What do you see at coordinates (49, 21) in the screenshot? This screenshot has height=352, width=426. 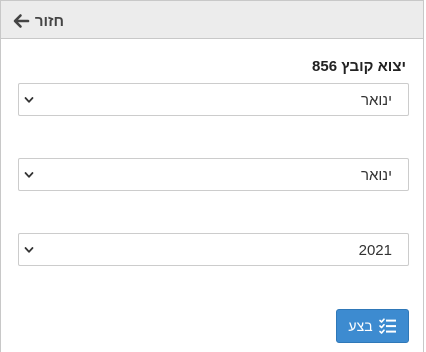 I see `back-label: חזור` at bounding box center [49, 21].